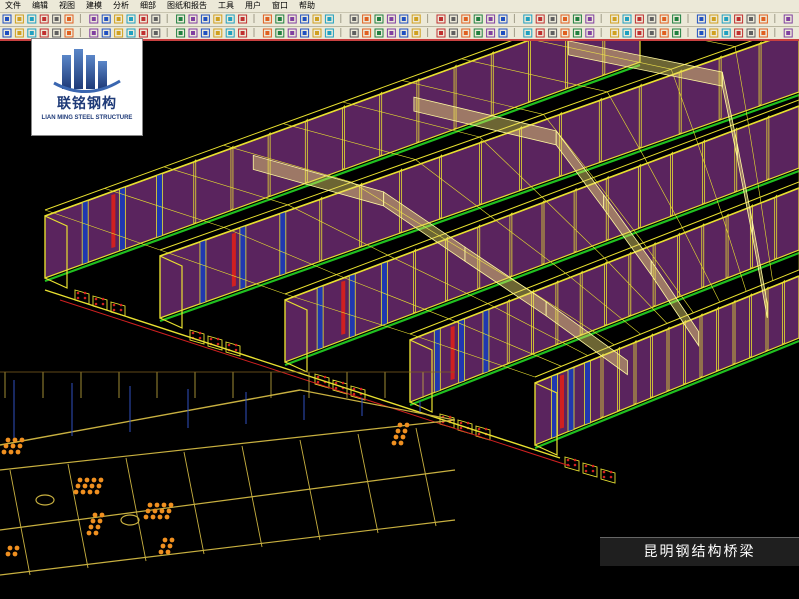 The height and width of the screenshot is (599, 799). I want to click on menu-item-5: 细部, so click(148, 6).